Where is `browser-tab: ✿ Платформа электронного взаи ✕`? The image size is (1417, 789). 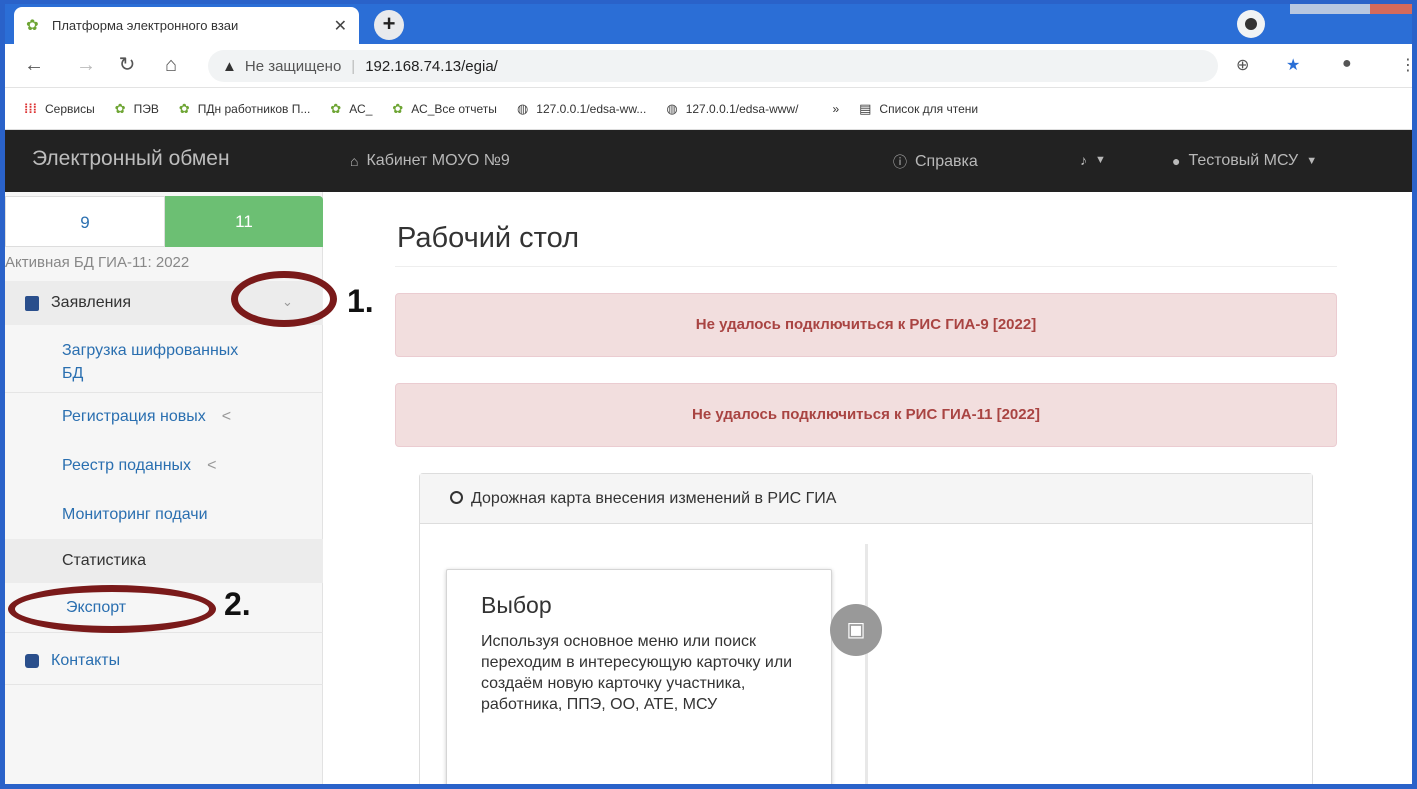
browser-tab: ✿ Платформа электронного взаи ✕ is located at coordinates (186, 25).